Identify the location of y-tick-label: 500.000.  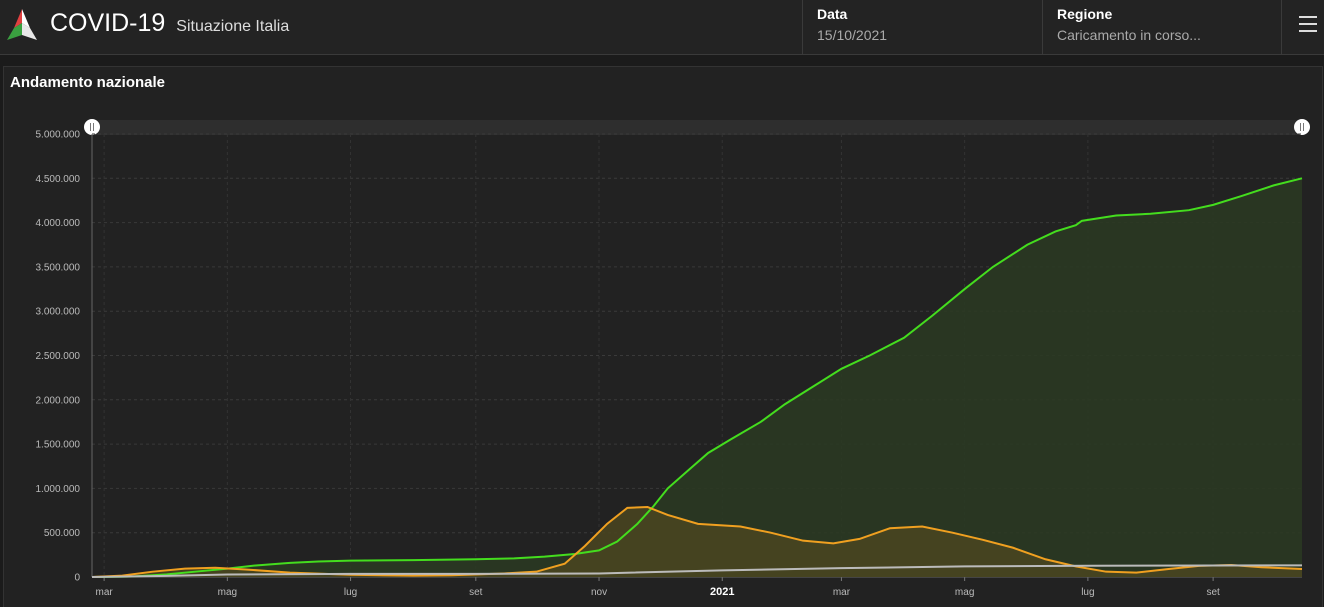
(62, 533).